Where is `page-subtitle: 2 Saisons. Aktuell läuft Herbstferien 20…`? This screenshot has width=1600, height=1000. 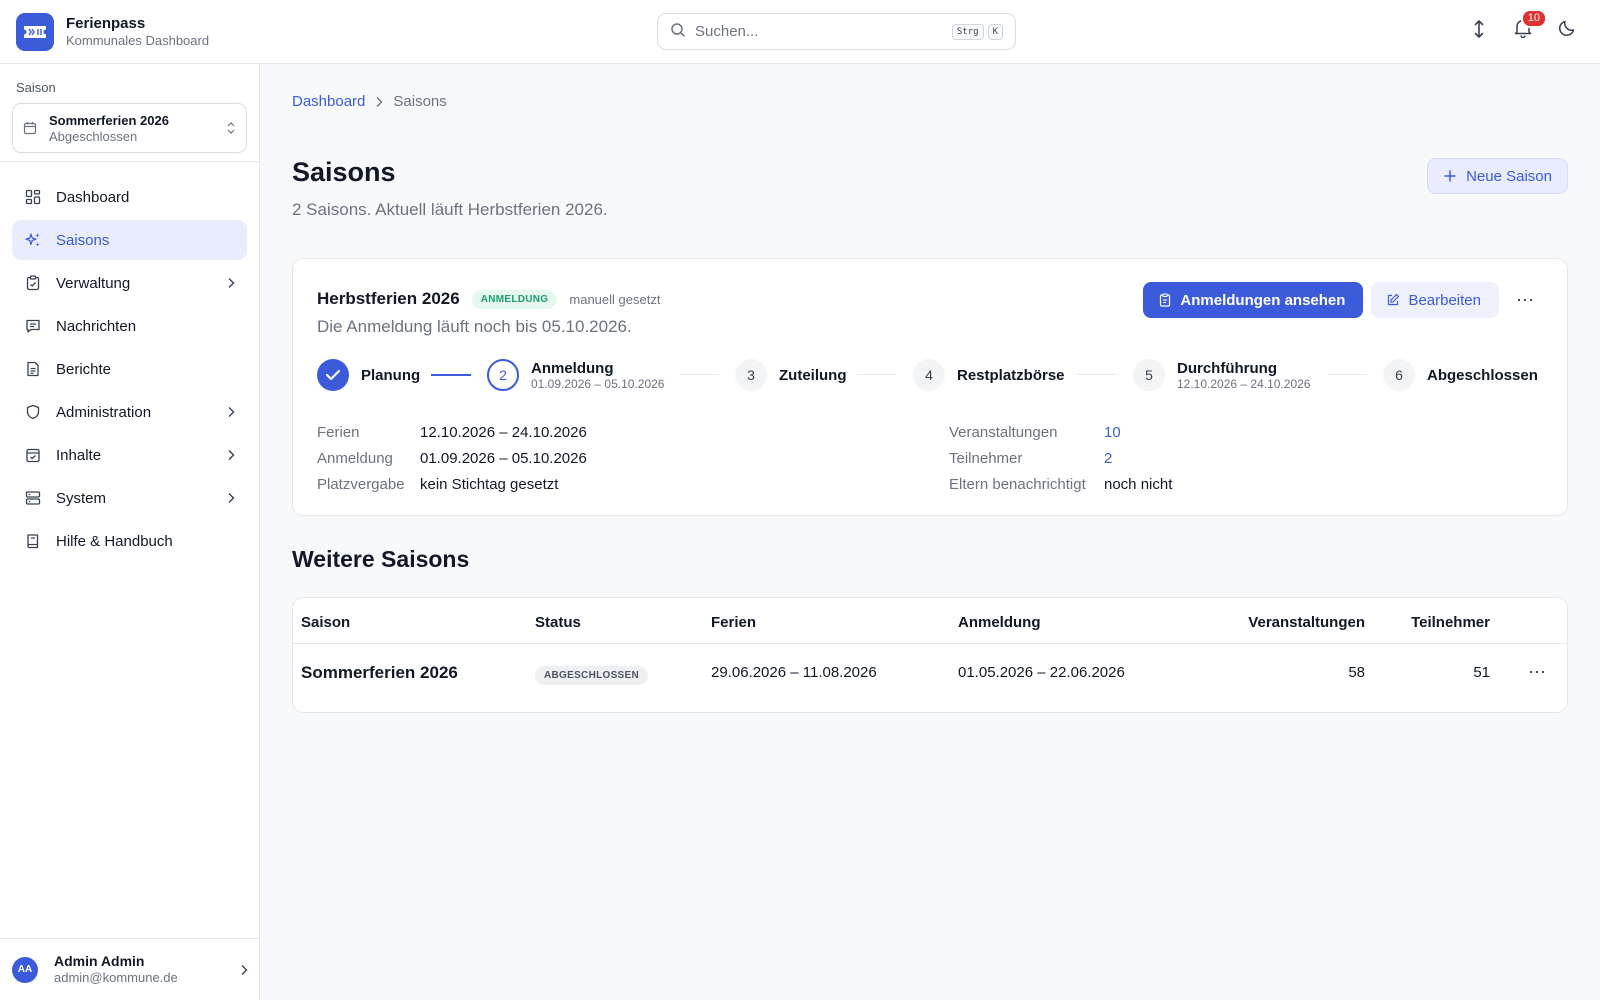 page-subtitle: 2 Saisons. Aktuell läuft Herbstferien 20… is located at coordinates (450, 209).